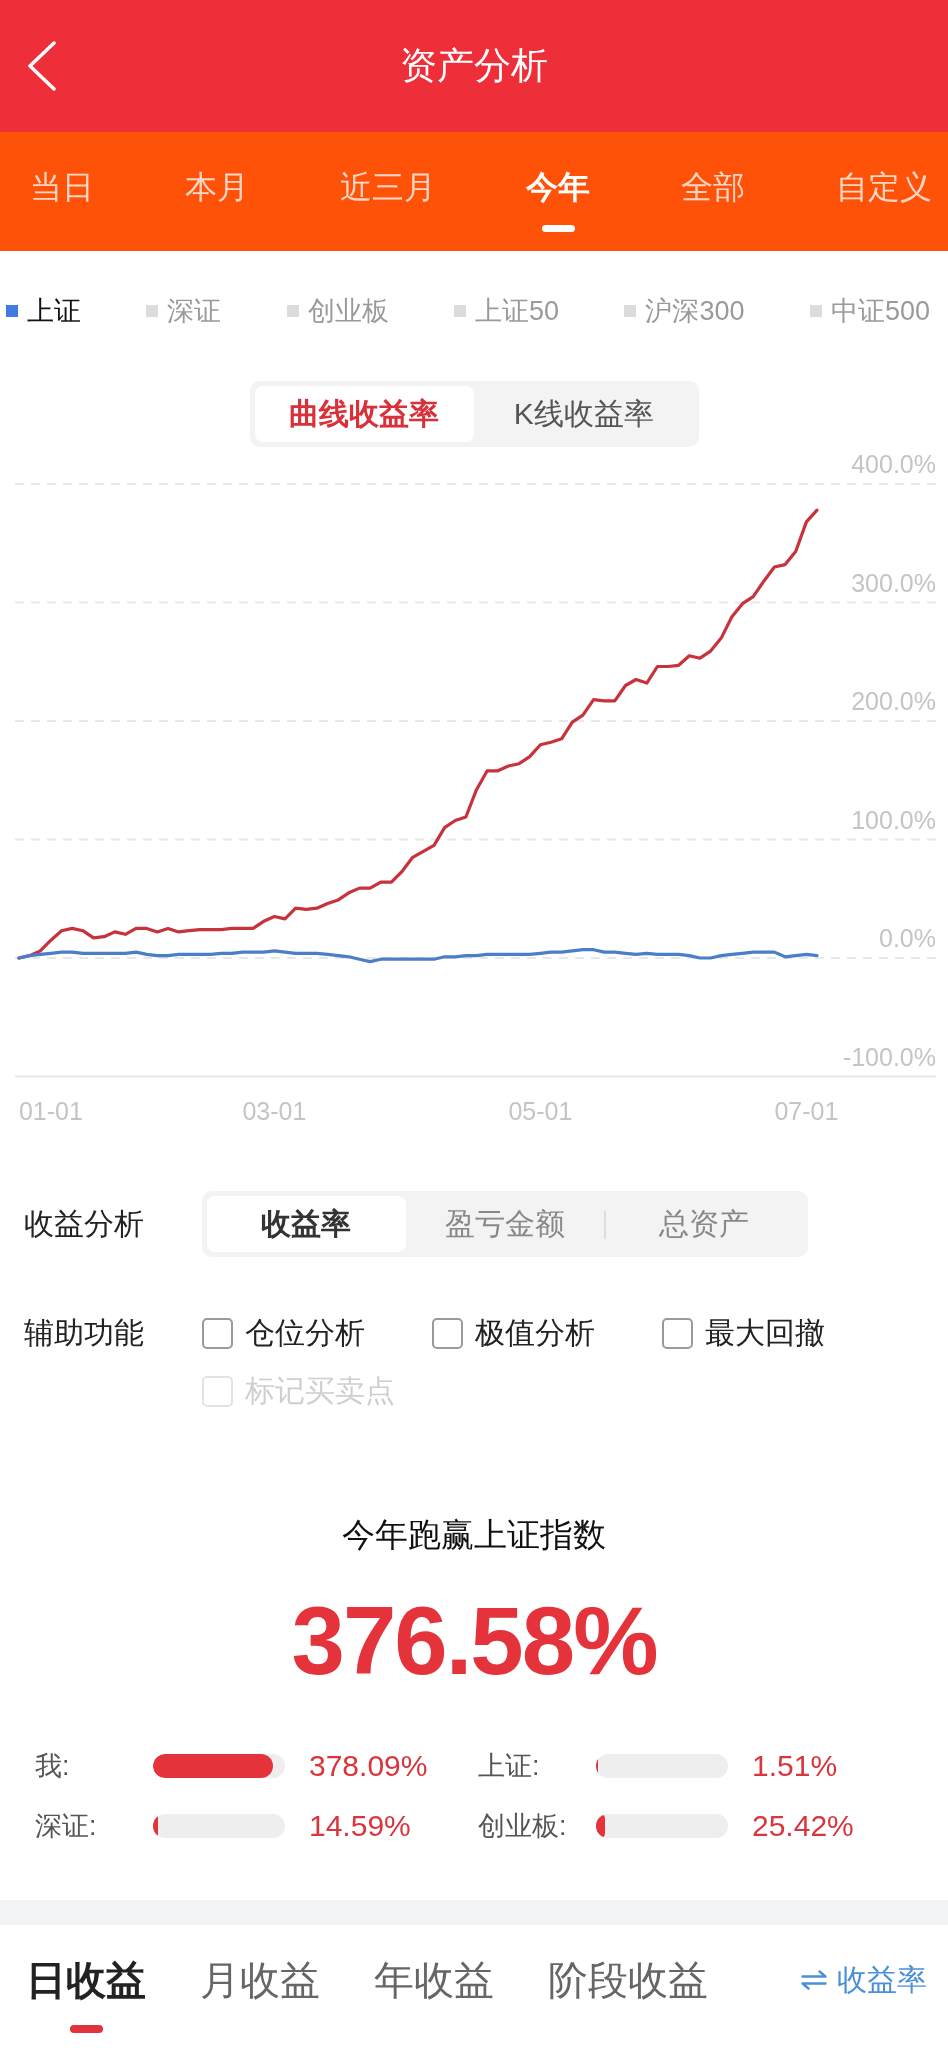  Describe the element at coordinates (806, 1111) in the screenshot. I see `x-axis-label: 07-01` at that location.